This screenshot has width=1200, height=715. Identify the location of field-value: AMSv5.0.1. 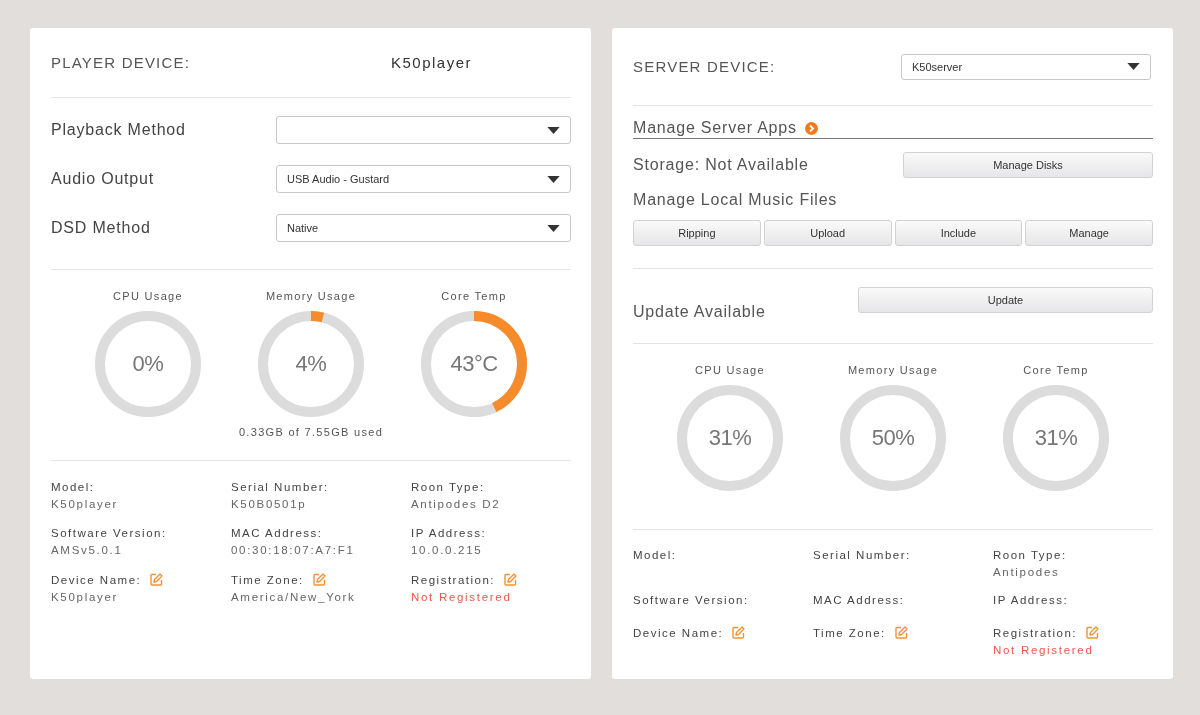
(87, 550).